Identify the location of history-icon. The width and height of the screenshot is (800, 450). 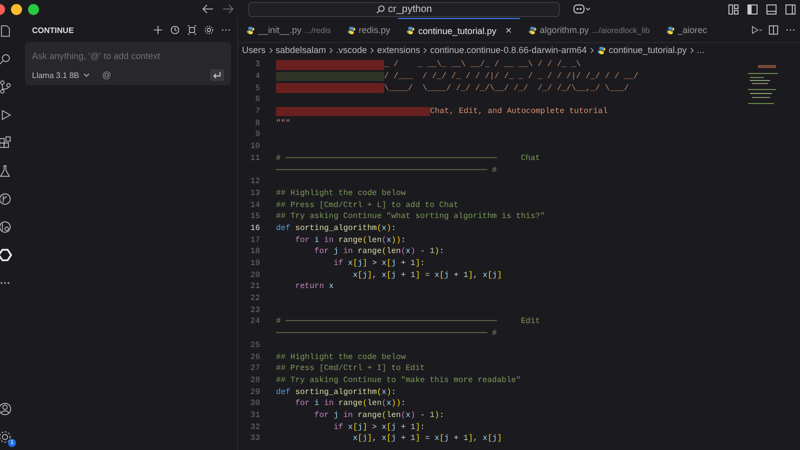
(175, 30).